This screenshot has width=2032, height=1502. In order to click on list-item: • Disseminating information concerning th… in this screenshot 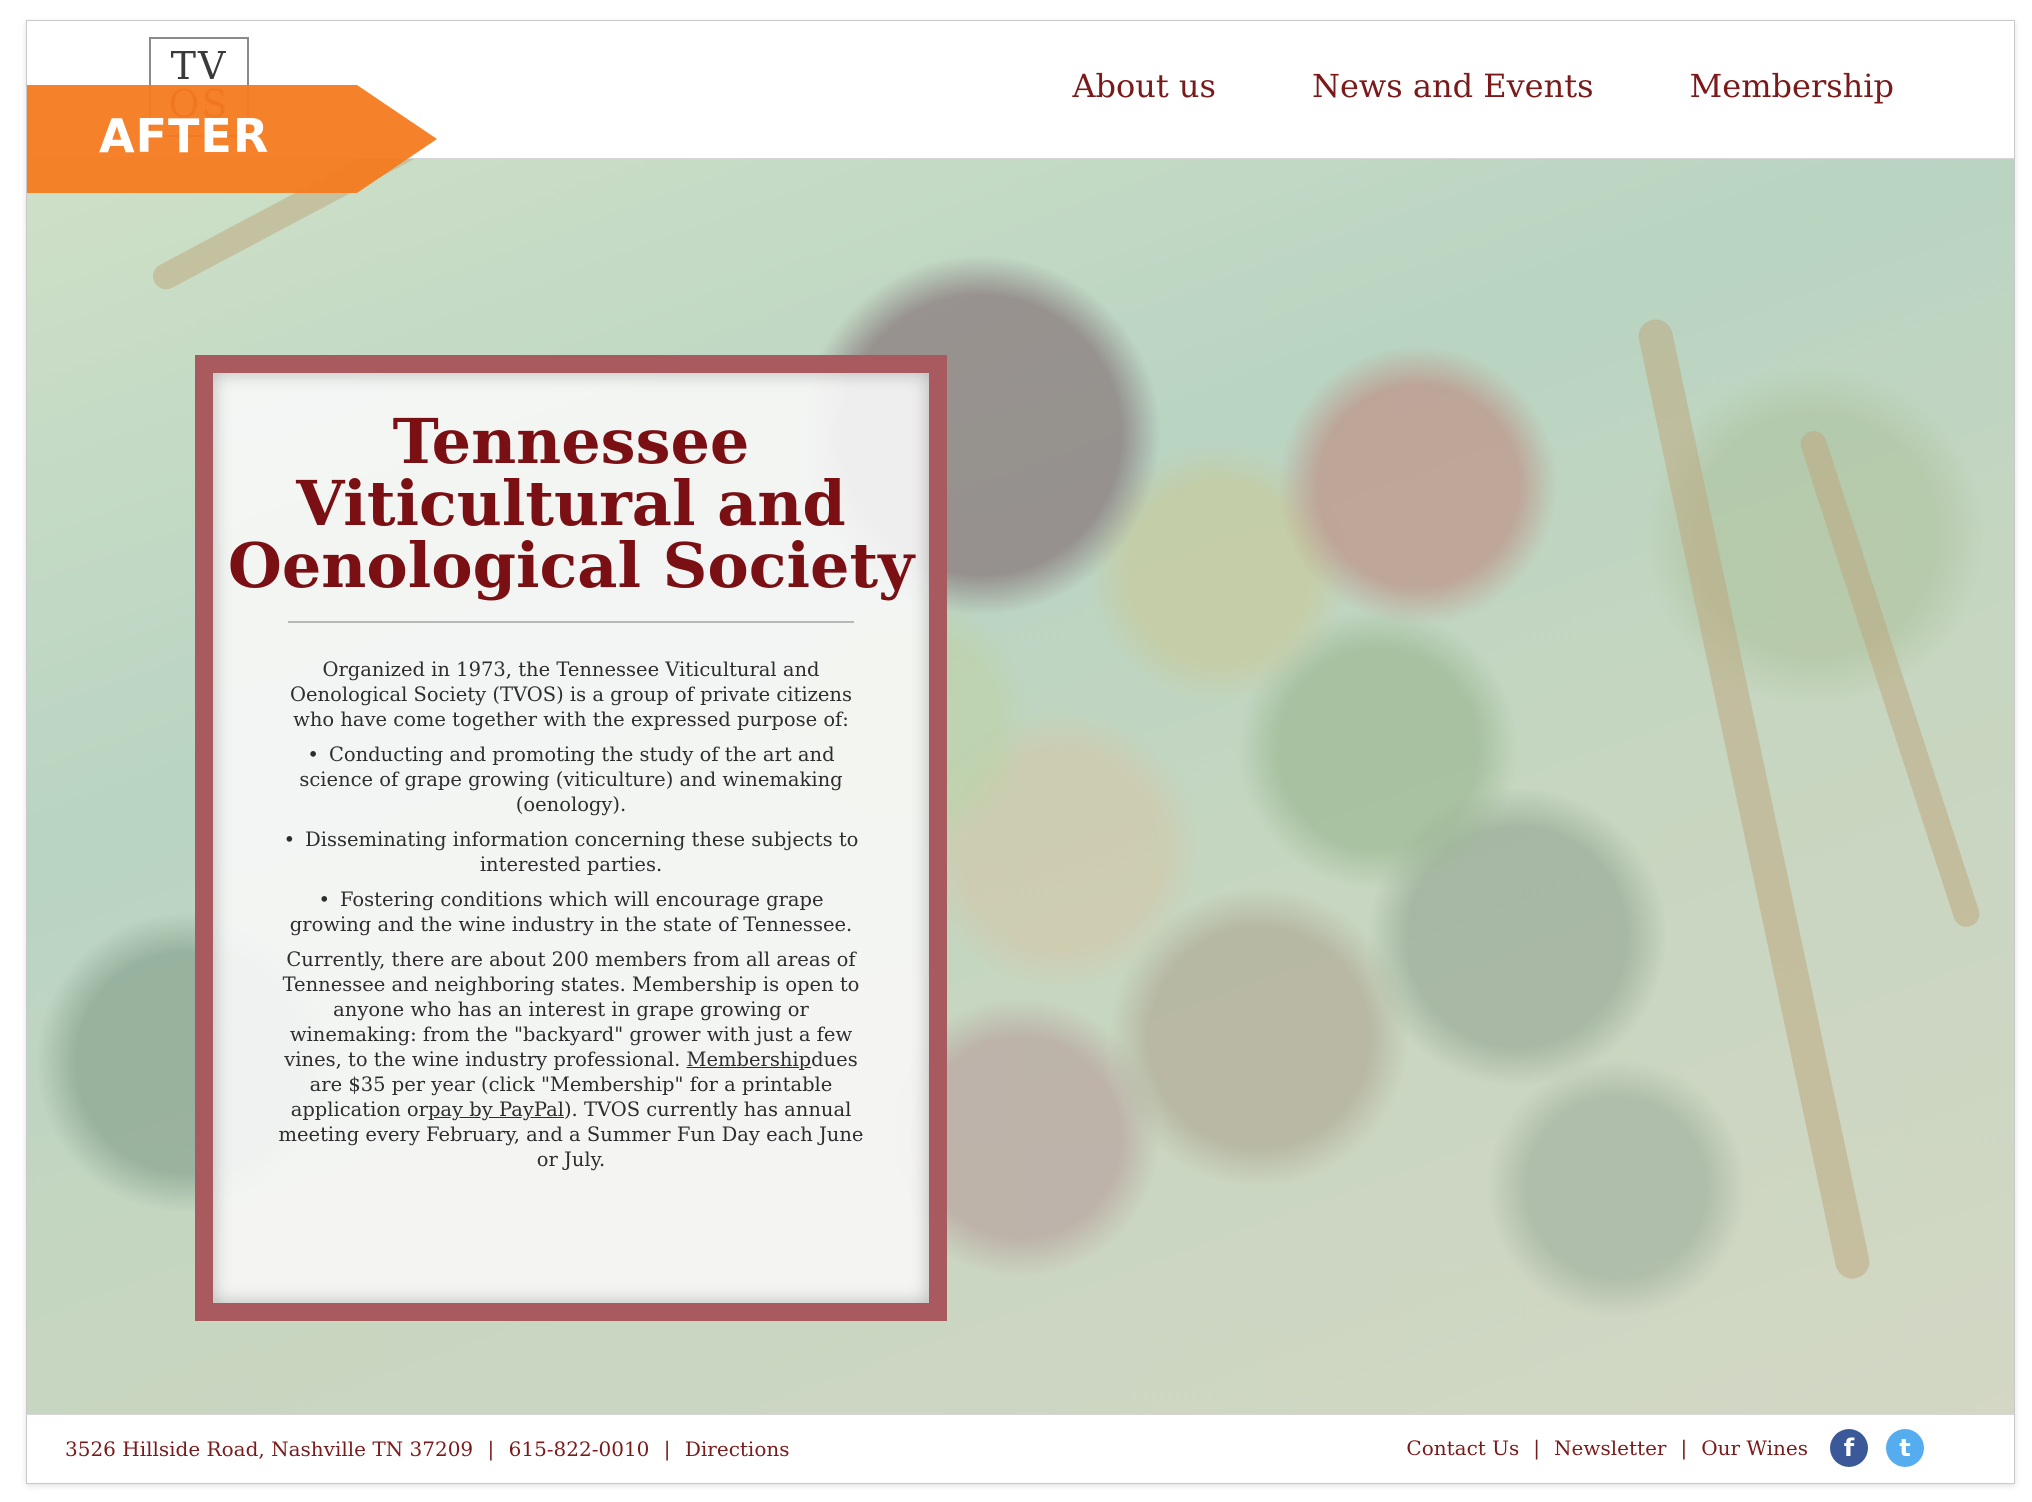, I will do `click(571, 852)`.